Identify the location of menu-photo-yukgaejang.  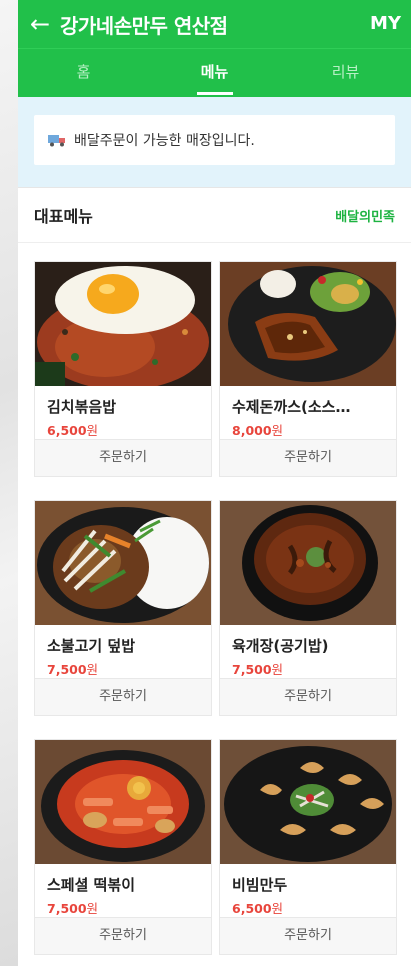
(308, 563).